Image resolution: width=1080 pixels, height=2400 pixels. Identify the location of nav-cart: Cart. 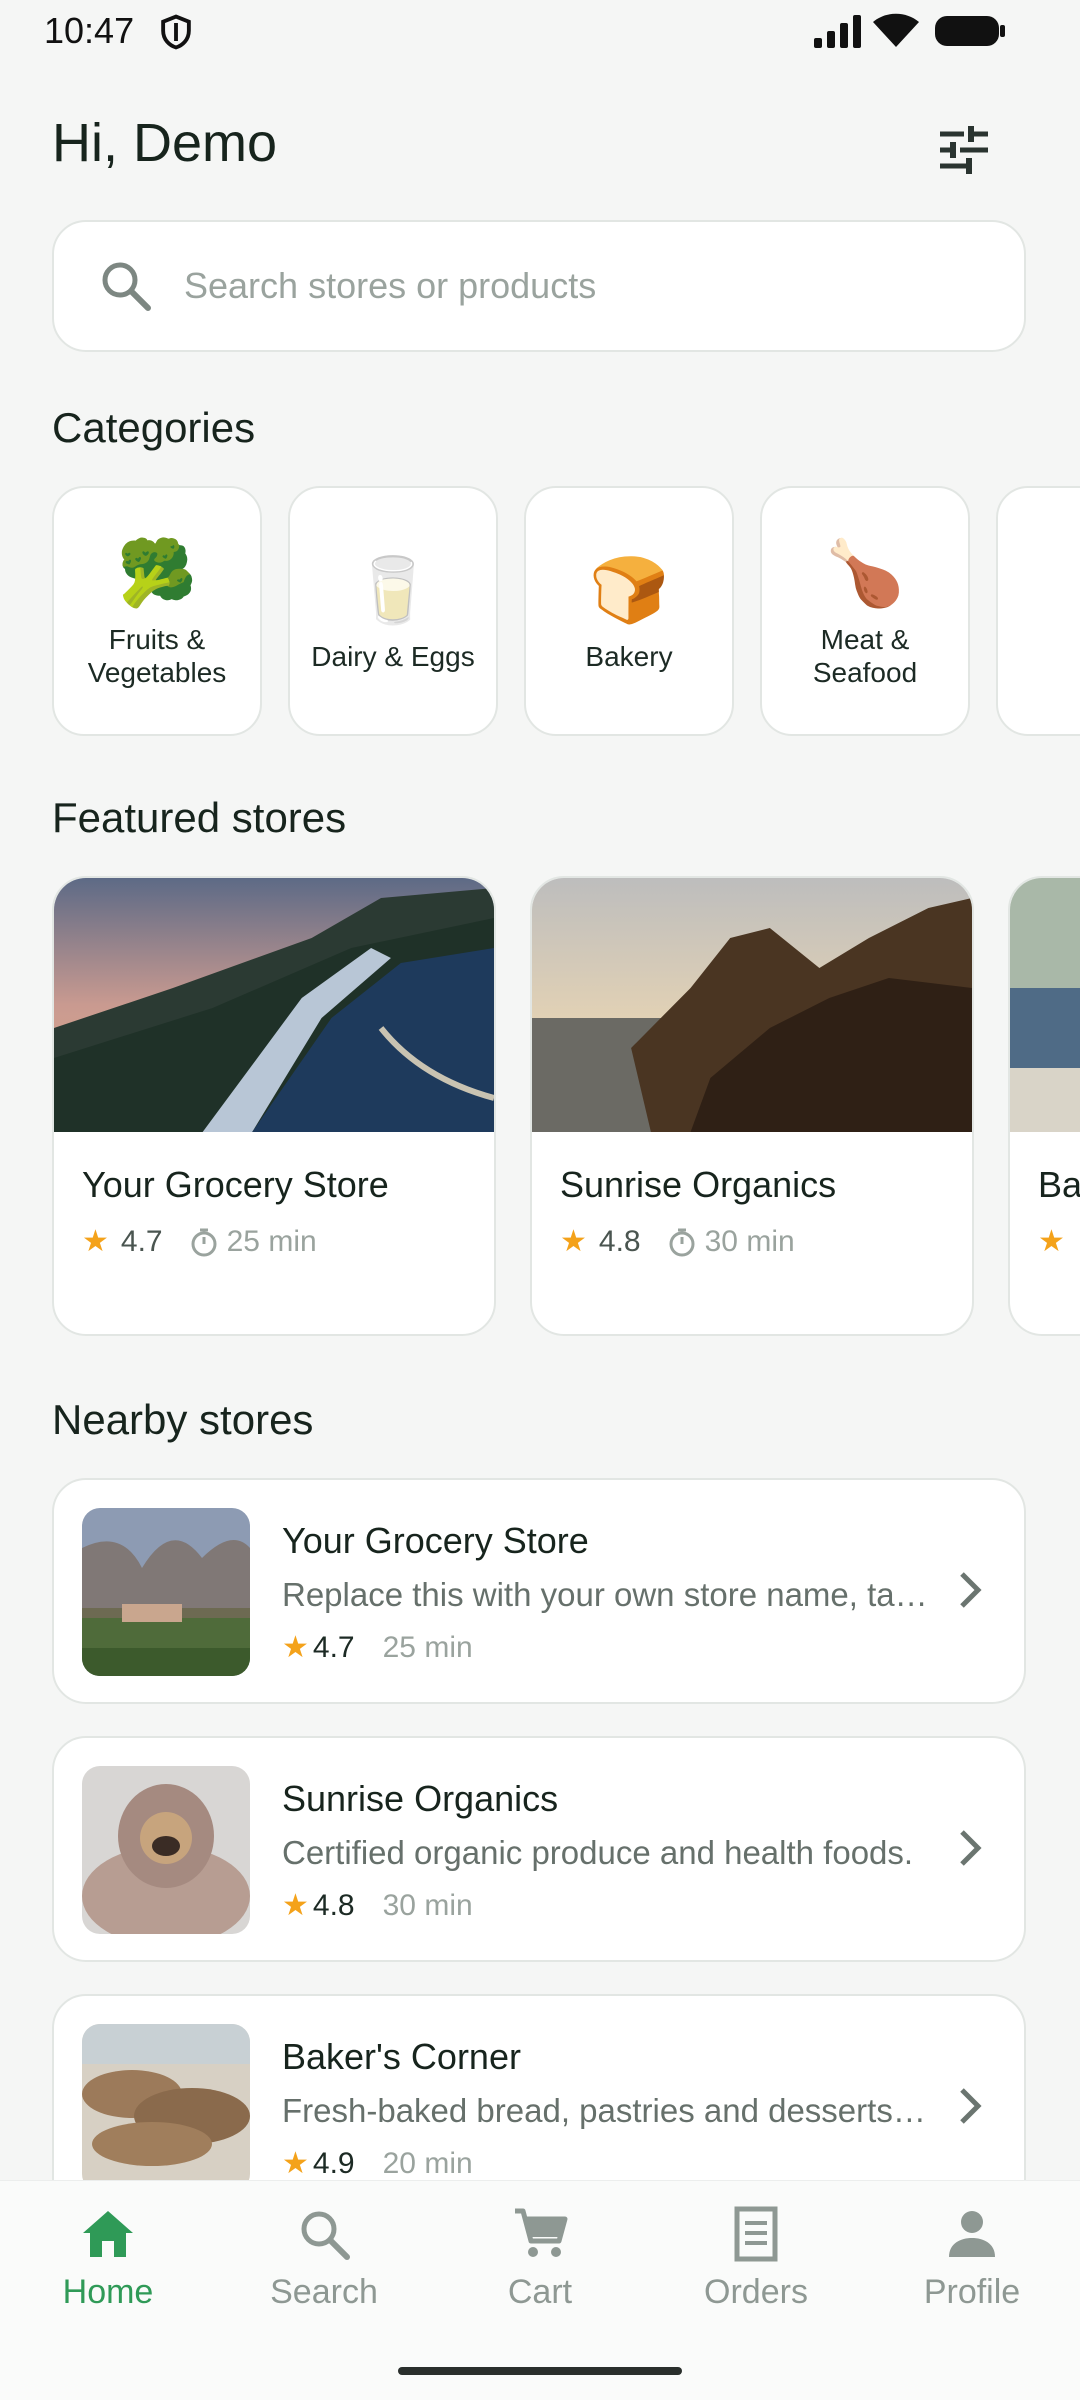
(540, 2270).